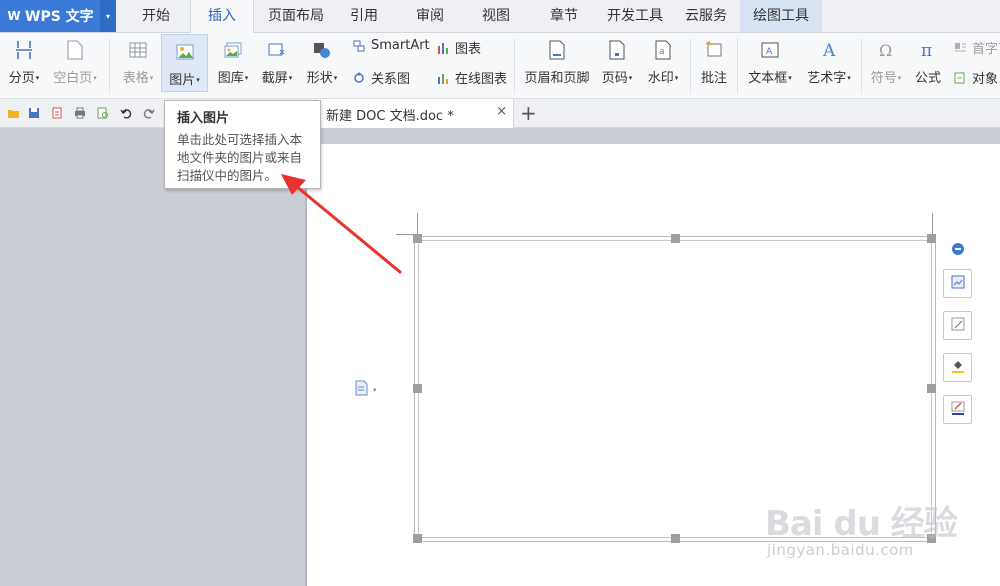 This screenshot has height=586, width=1000. What do you see at coordinates (319, 78) in the screenshot?
I see `shape-label: 形状` at bounding box center [319, 78].